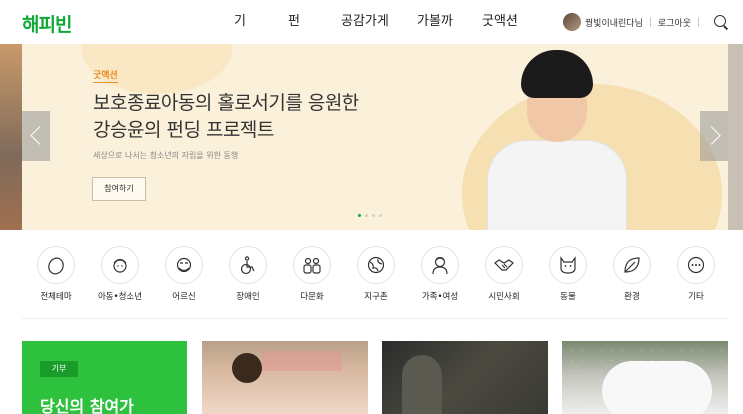 This screenshot has height=414, width=743. Describe the element at coordinates (674, 22) in the screenshot. I see `logout-link: 로그아웃` at that location.